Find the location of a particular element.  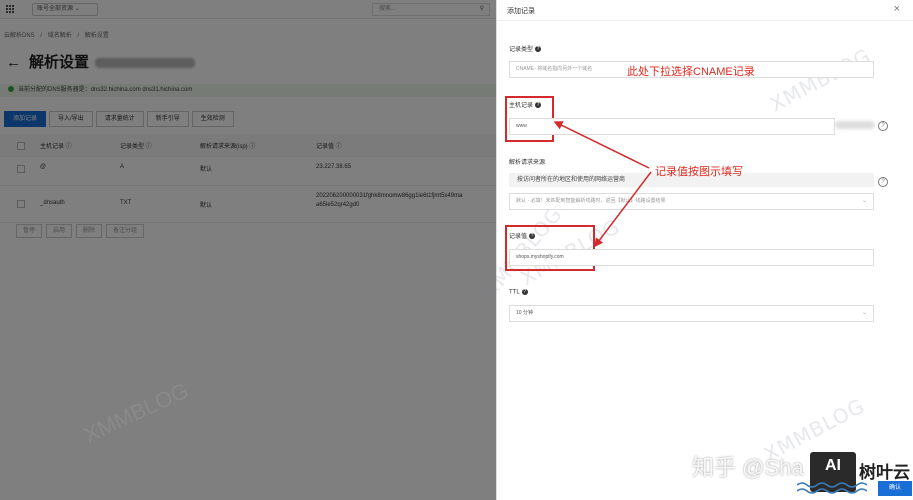

confirm-button: 确认 is located at coordinates (895, 488).